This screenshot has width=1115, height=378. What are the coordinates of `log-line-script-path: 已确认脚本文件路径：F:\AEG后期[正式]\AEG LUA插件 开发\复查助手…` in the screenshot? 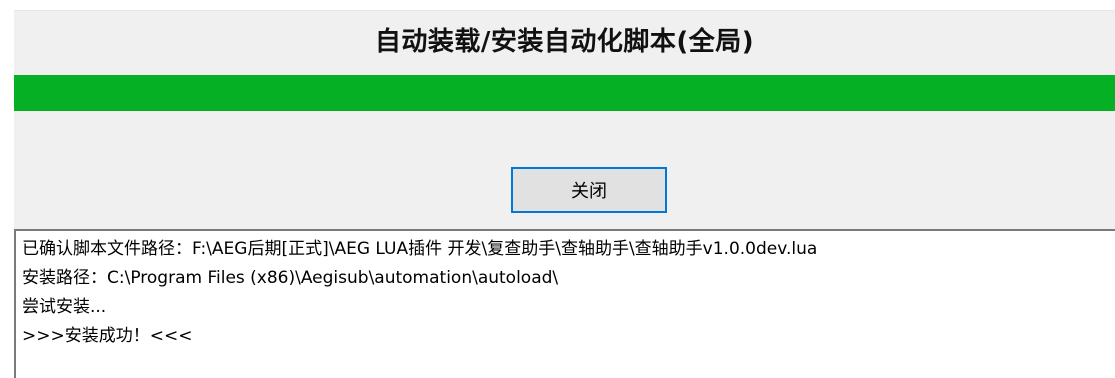 It's located at (420, 249).